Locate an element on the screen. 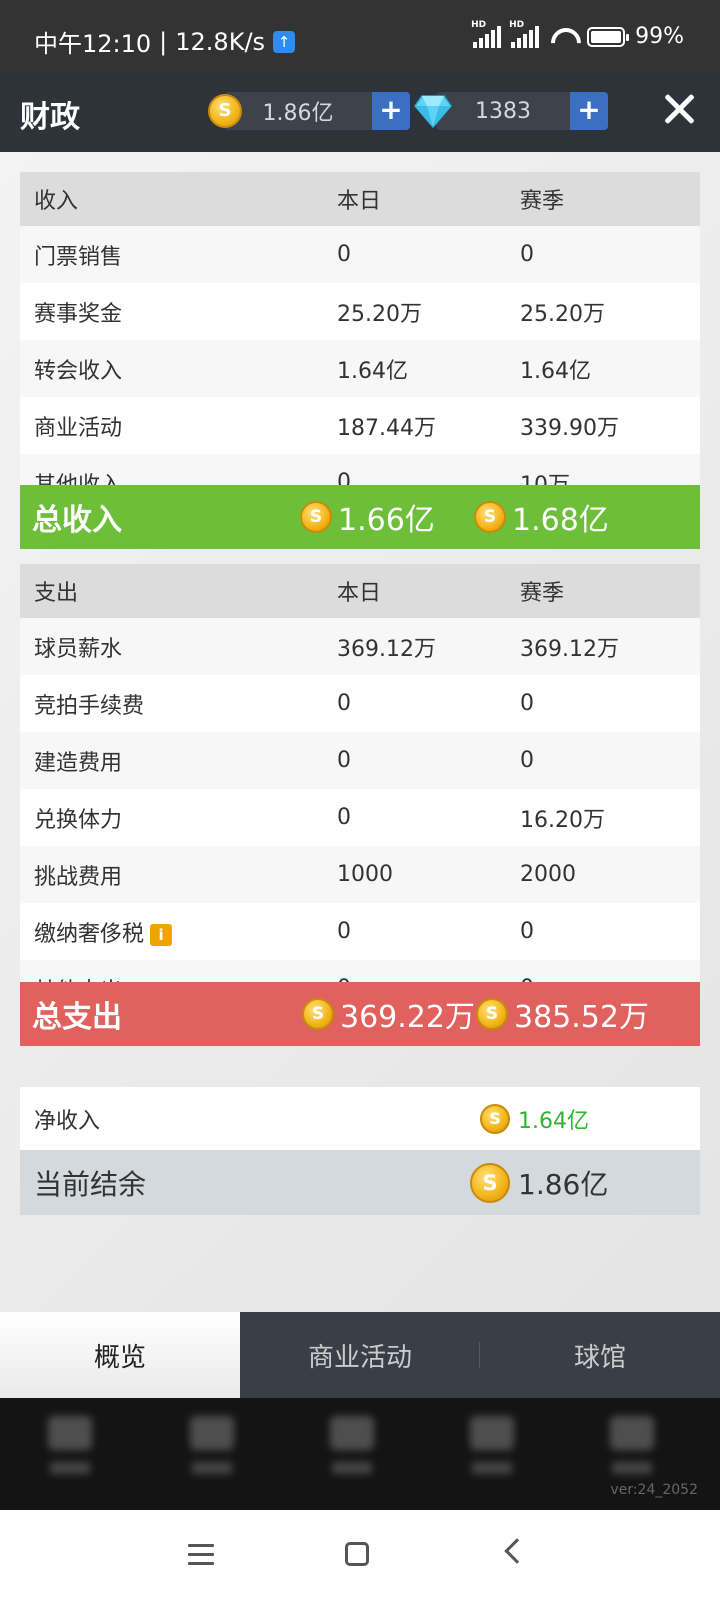 The image size is (720, 1600). wifi-icon is located at coordinates (563, 37).